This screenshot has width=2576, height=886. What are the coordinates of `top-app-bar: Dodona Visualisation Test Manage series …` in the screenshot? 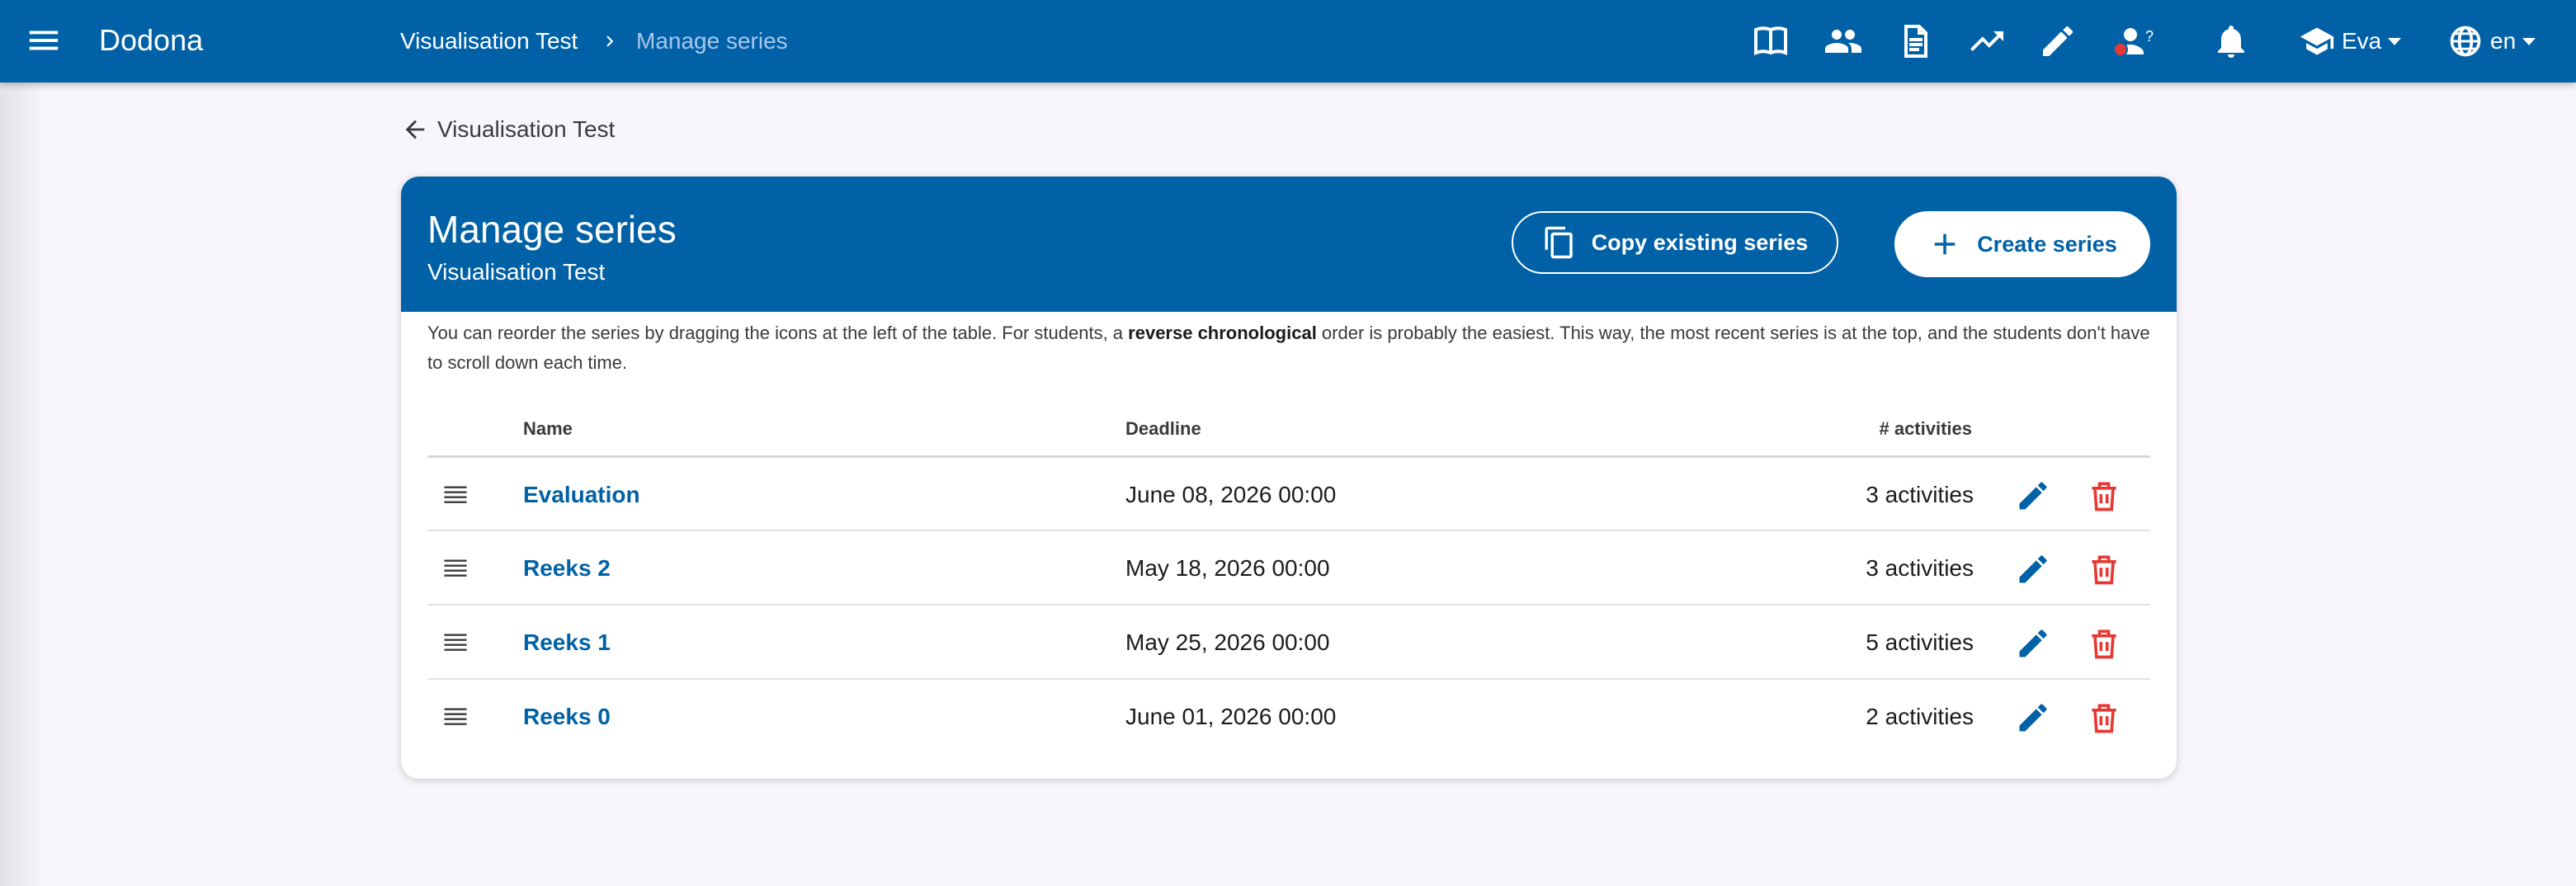 It's located at (1288, 41).